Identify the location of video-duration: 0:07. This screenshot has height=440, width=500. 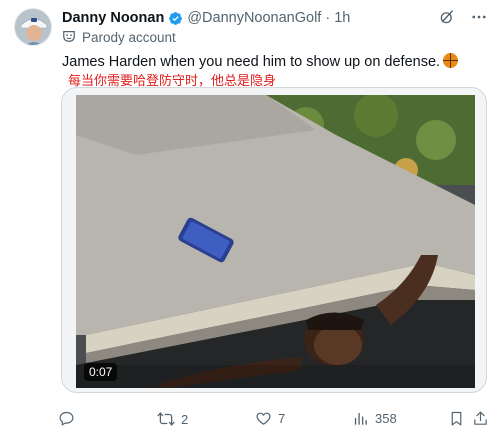
(101, 372).